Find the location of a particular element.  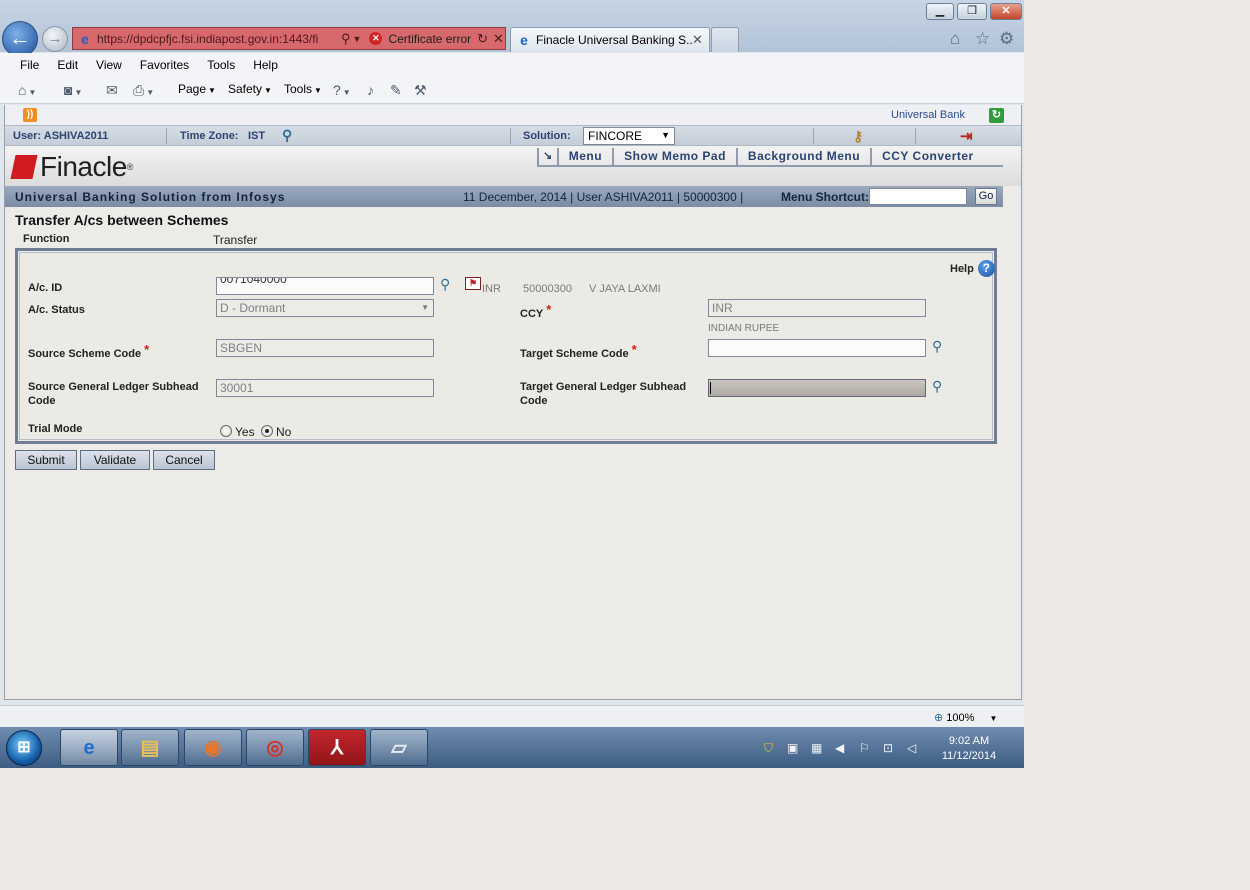

menu-file: File is located at coordinates (28, 65).